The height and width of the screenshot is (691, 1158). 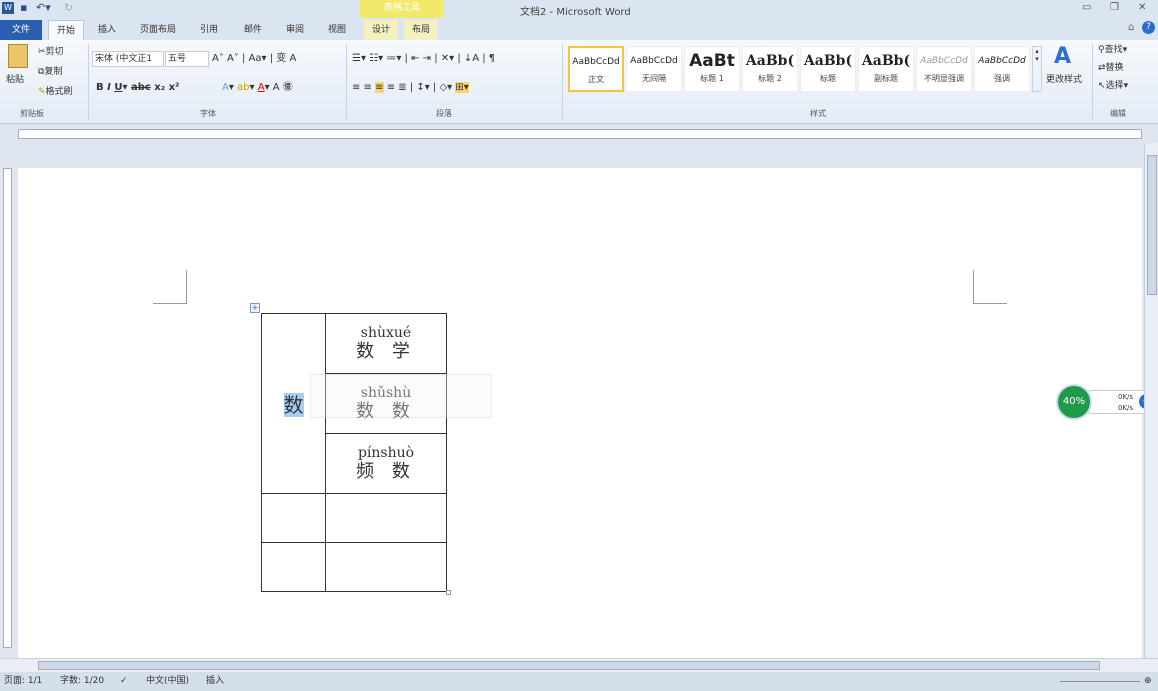 What do you see at coordinates (386, 351) in the screenshot?
I see `hanzi: 数 学` at bounding box center [386, 351].